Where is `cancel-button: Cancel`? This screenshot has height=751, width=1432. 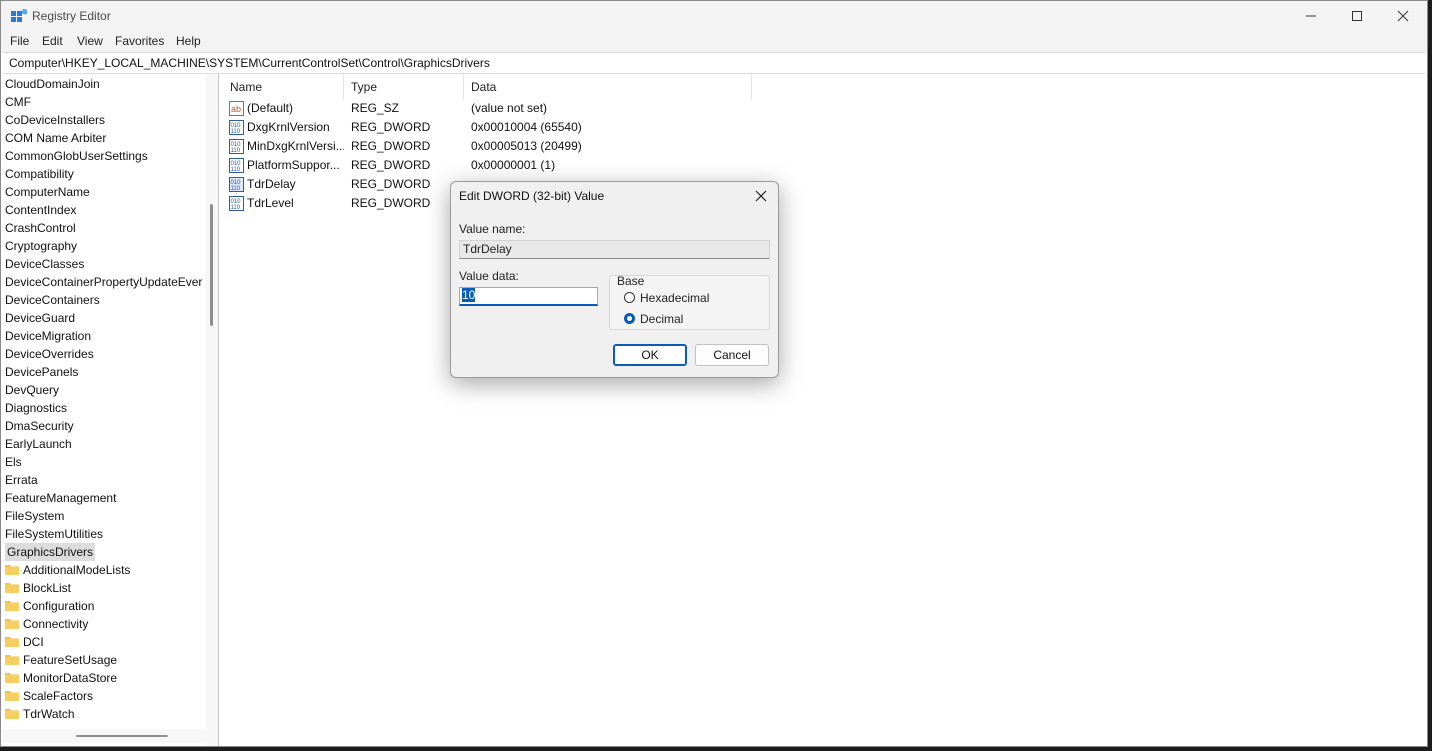 cancel-button: Cancel is located at coordinates (732, 355).